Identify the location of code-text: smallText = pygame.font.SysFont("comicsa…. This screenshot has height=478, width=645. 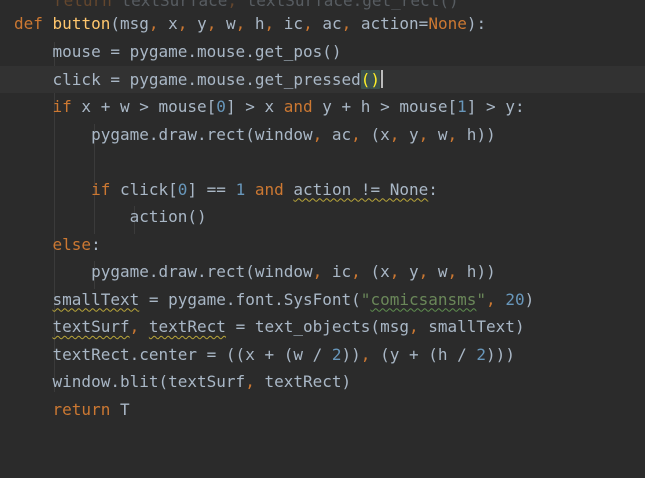
(293, 299).